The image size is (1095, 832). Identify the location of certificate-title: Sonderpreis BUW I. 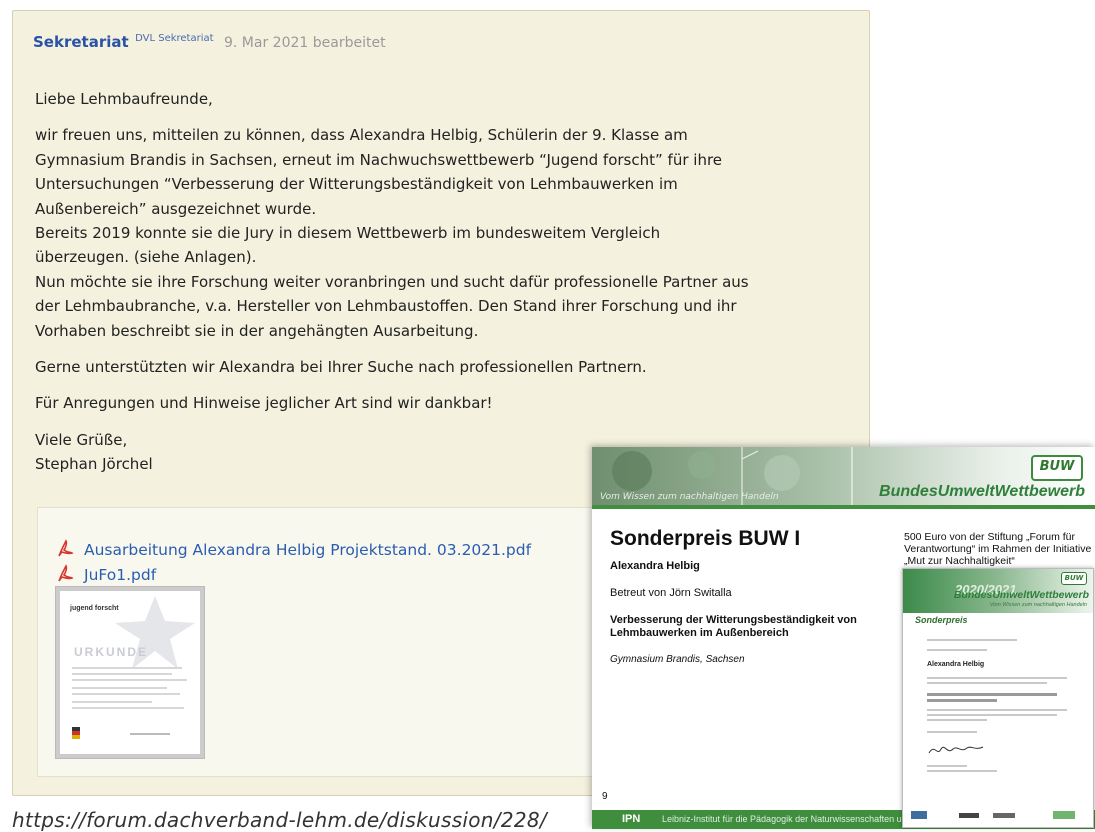
(705, 538).